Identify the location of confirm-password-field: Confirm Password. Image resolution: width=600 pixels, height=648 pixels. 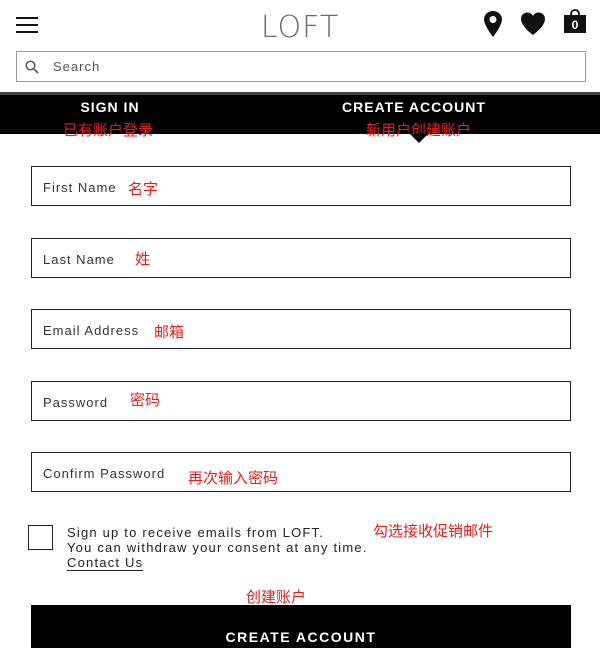
(301, 472).